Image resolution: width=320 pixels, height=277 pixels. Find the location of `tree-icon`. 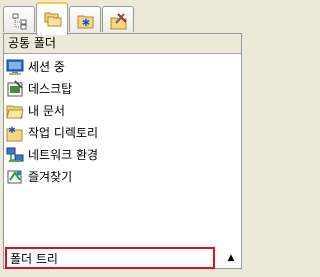

tree-icon is located at coordinates (19, 21).